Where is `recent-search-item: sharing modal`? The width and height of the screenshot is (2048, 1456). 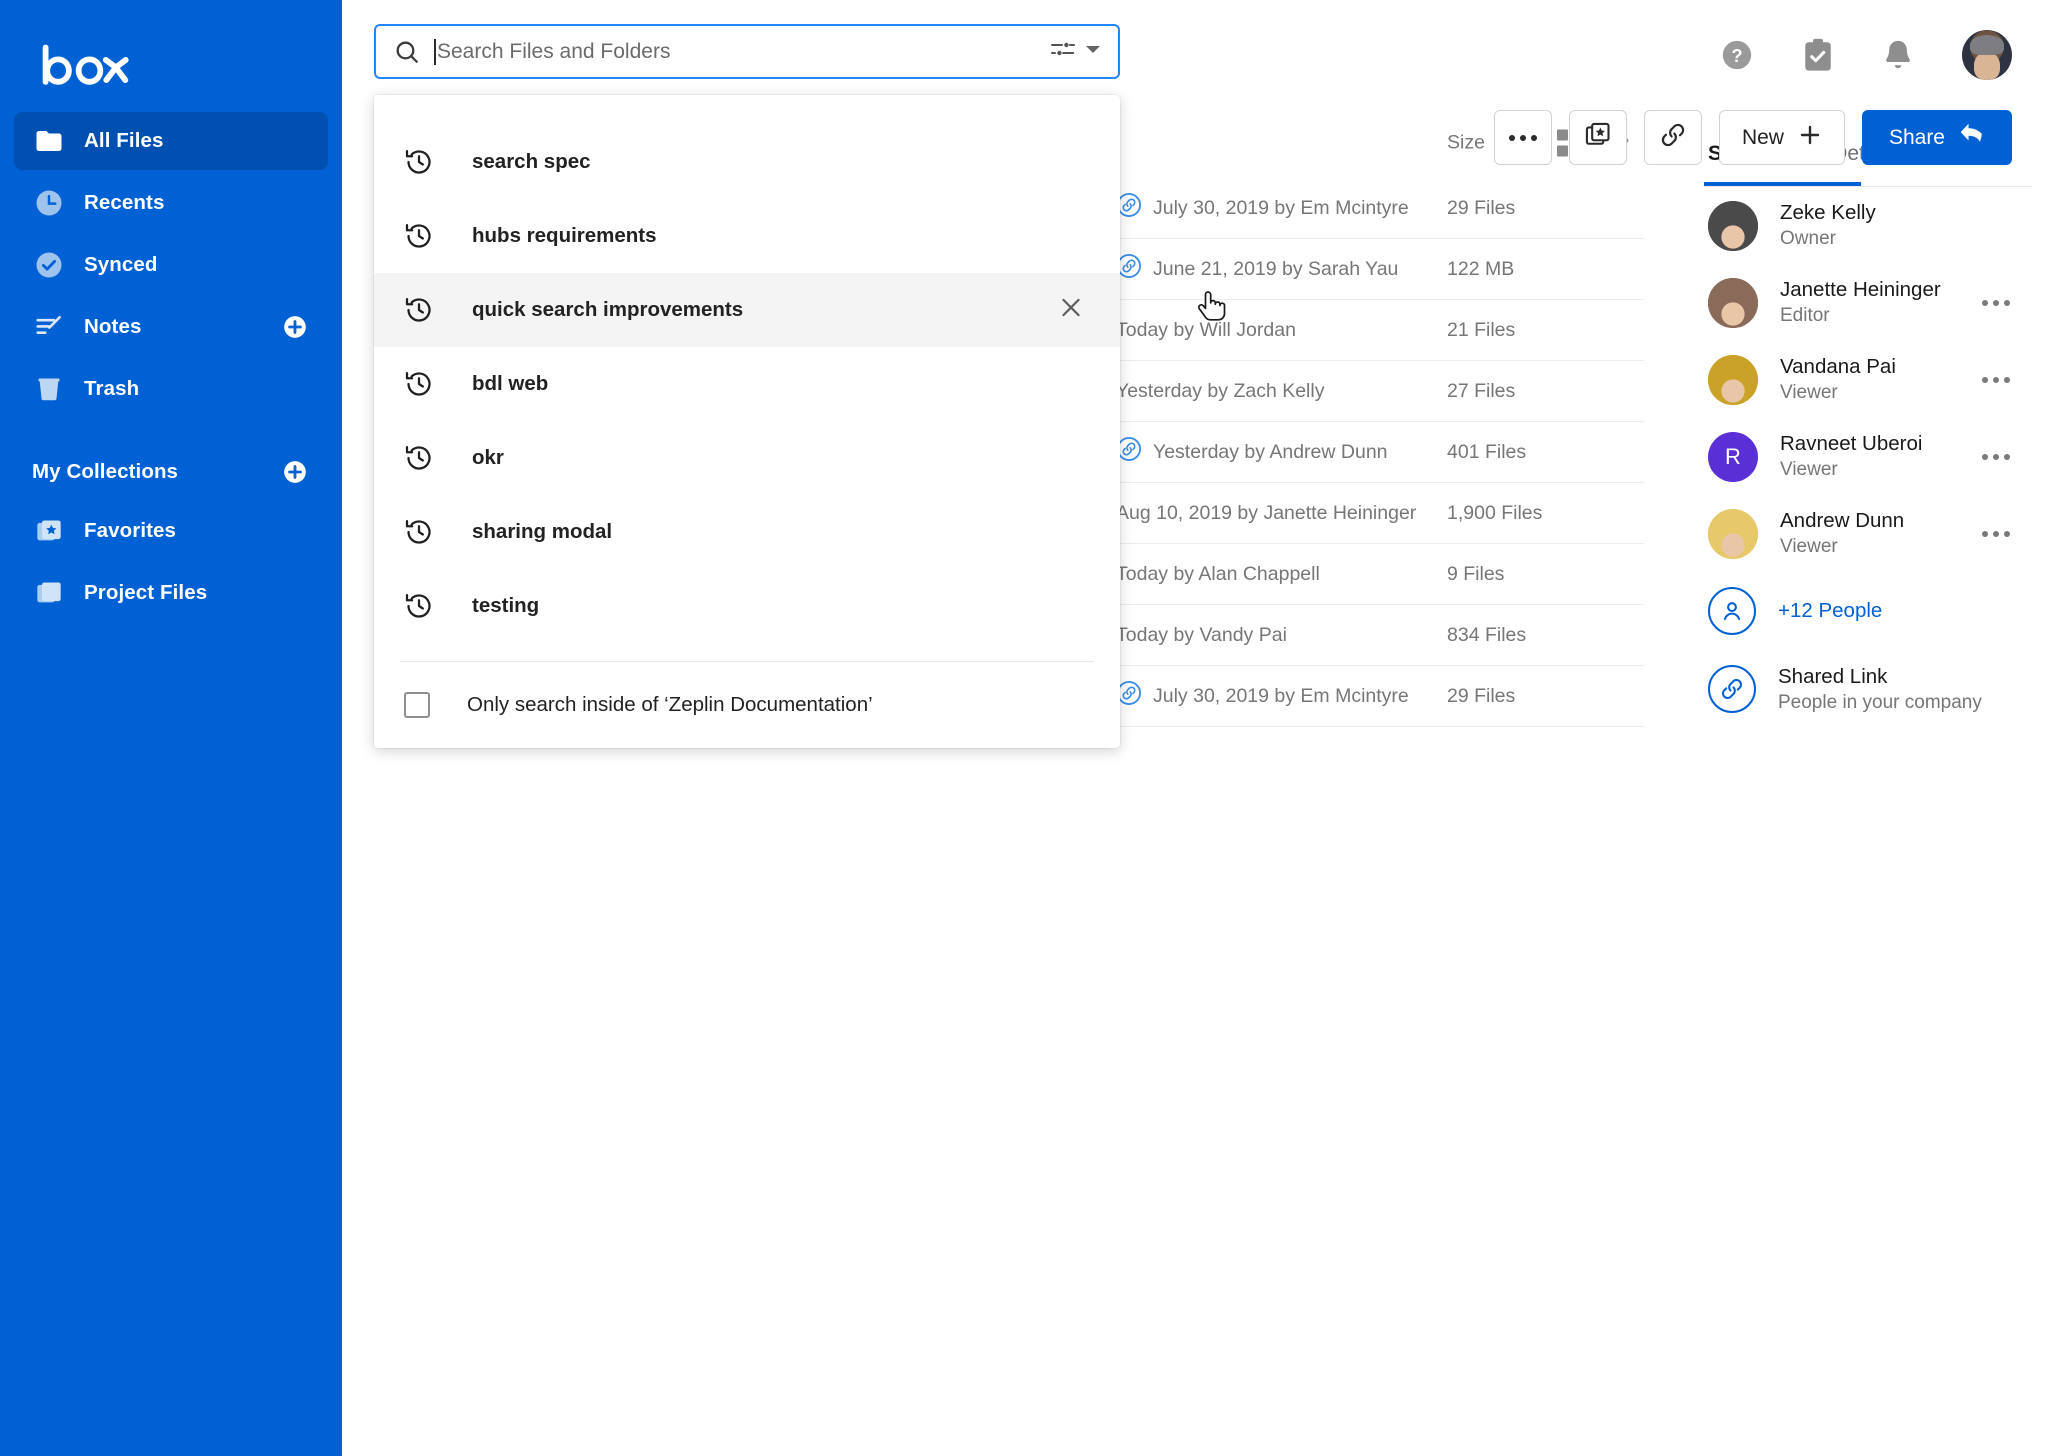
recent-search-item: sharing modal is located at coordinates (747, 532).